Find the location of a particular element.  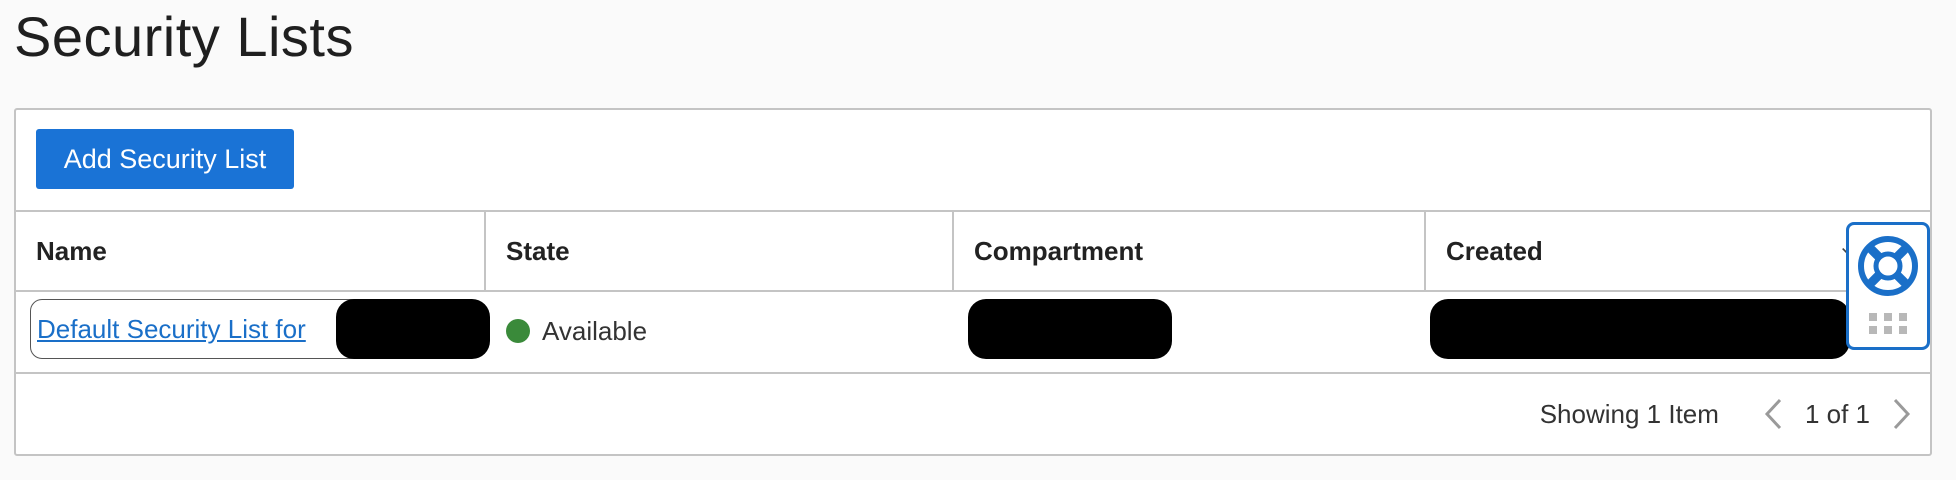

add-security-list-button: Add Security List is located at coordinates (165, 159).